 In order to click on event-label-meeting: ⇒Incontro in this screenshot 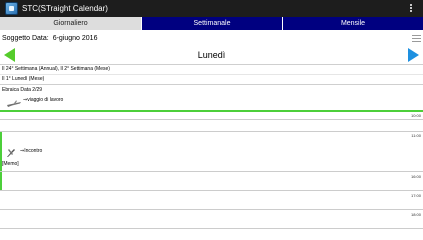, I will do `click(31, 151)`.